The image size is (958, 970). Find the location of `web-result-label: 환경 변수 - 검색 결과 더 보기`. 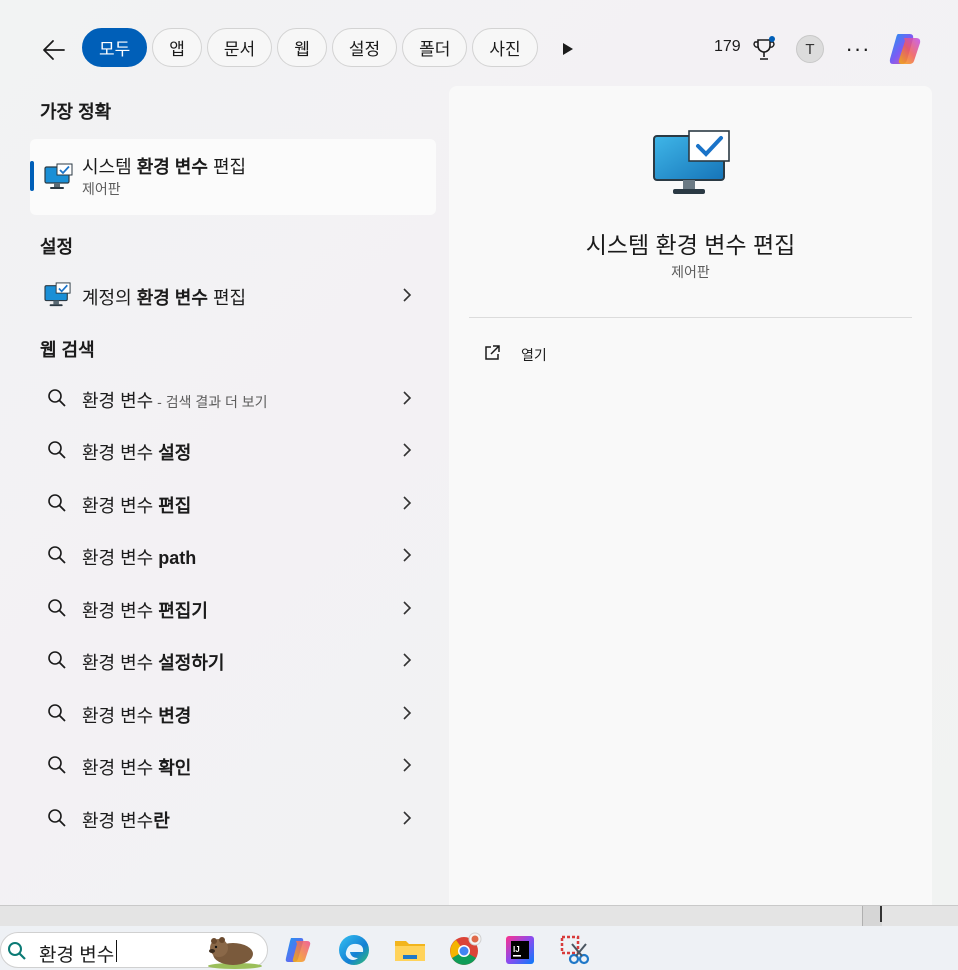

web-result-label: 환경 변수 - 검색 결과 더 보기 is located at coordinates (175, 400).